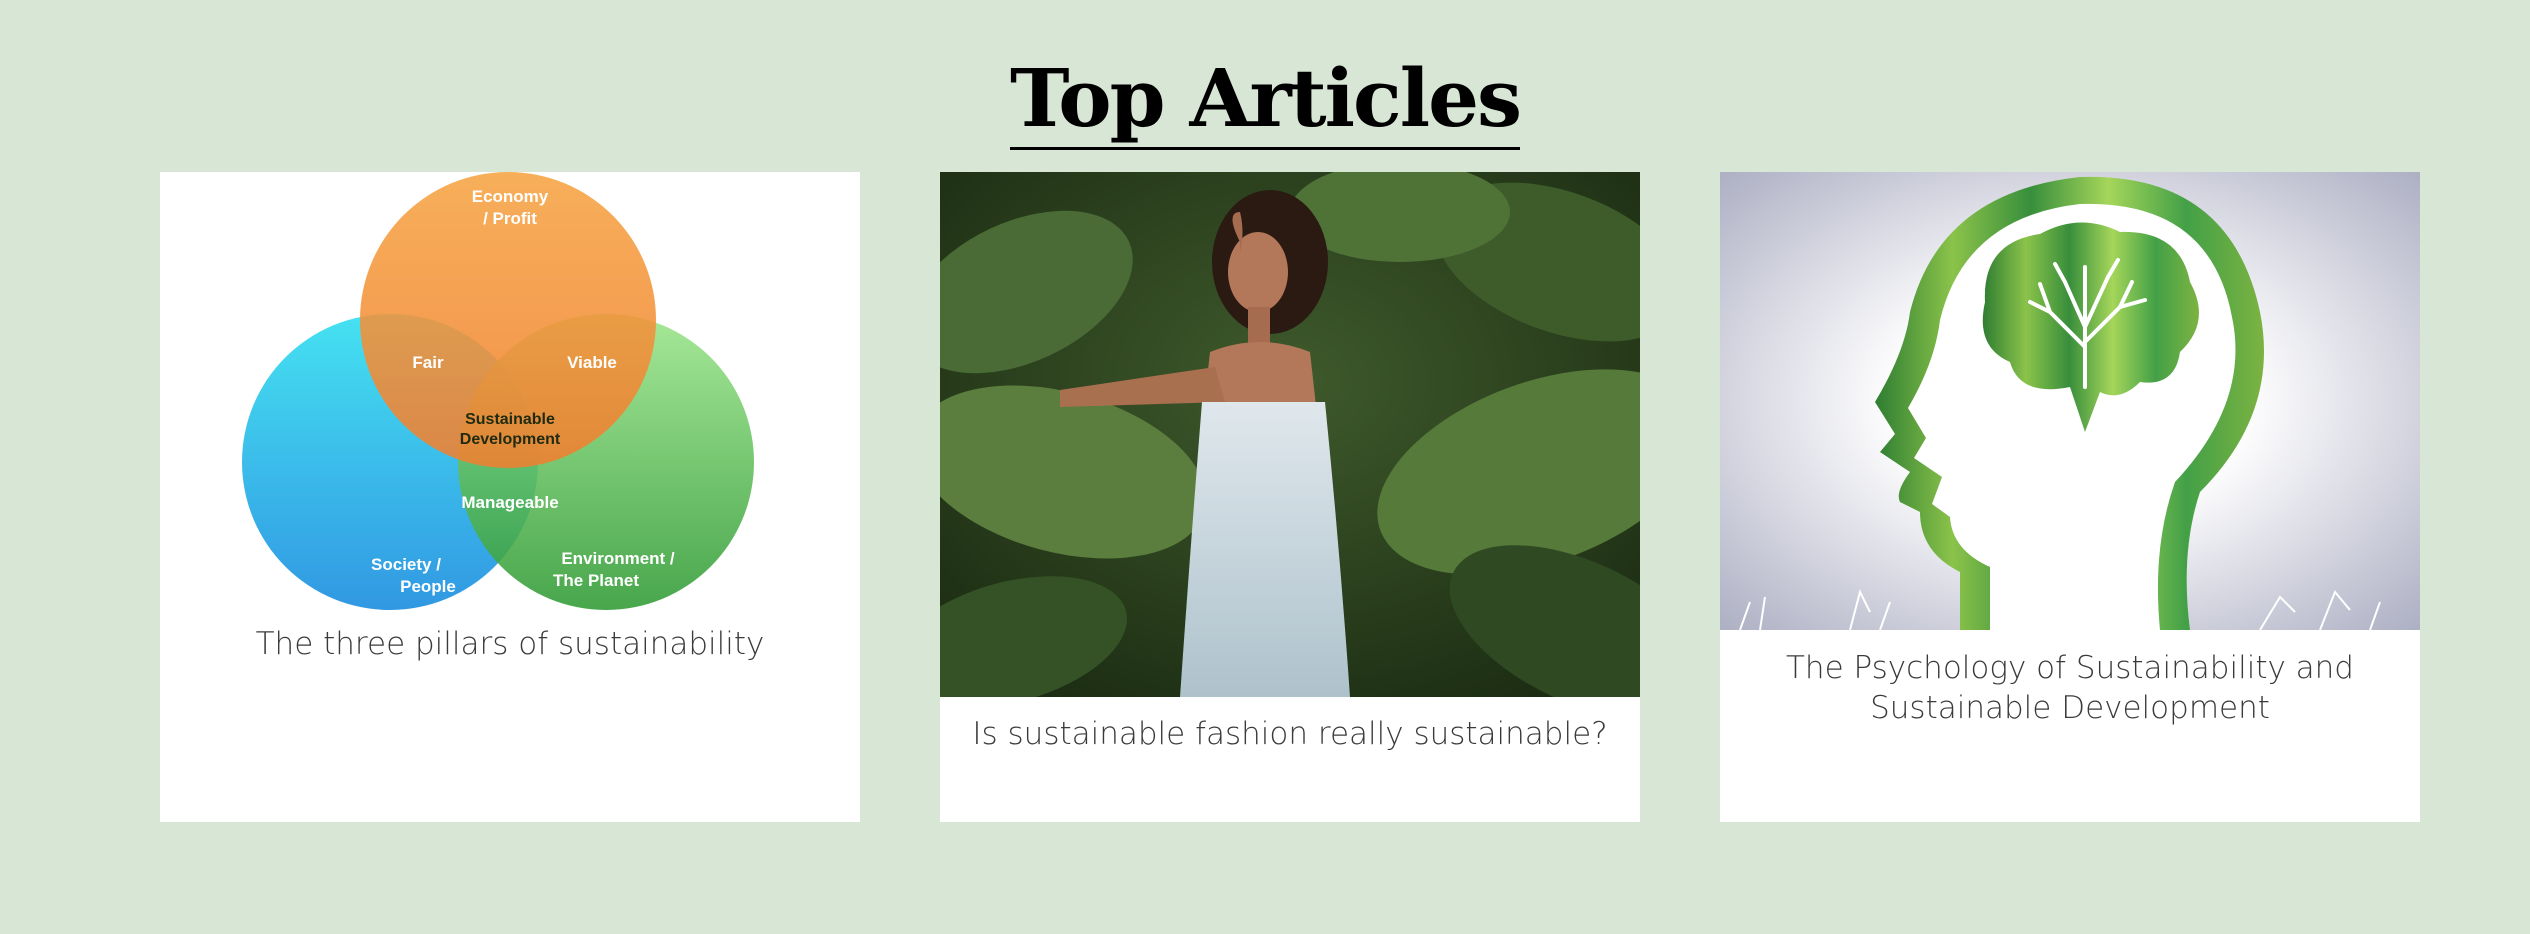  I want to click on environment-label-1: Environment /, so click(618, 558).